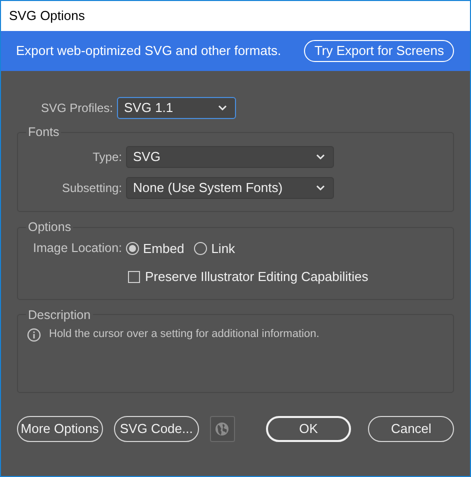 The width and height of the screenshot is (471, 477). Describe the element at coordinates (176, 108) in the screenshot. I see `dropdown: SVG 1.1` at that location.